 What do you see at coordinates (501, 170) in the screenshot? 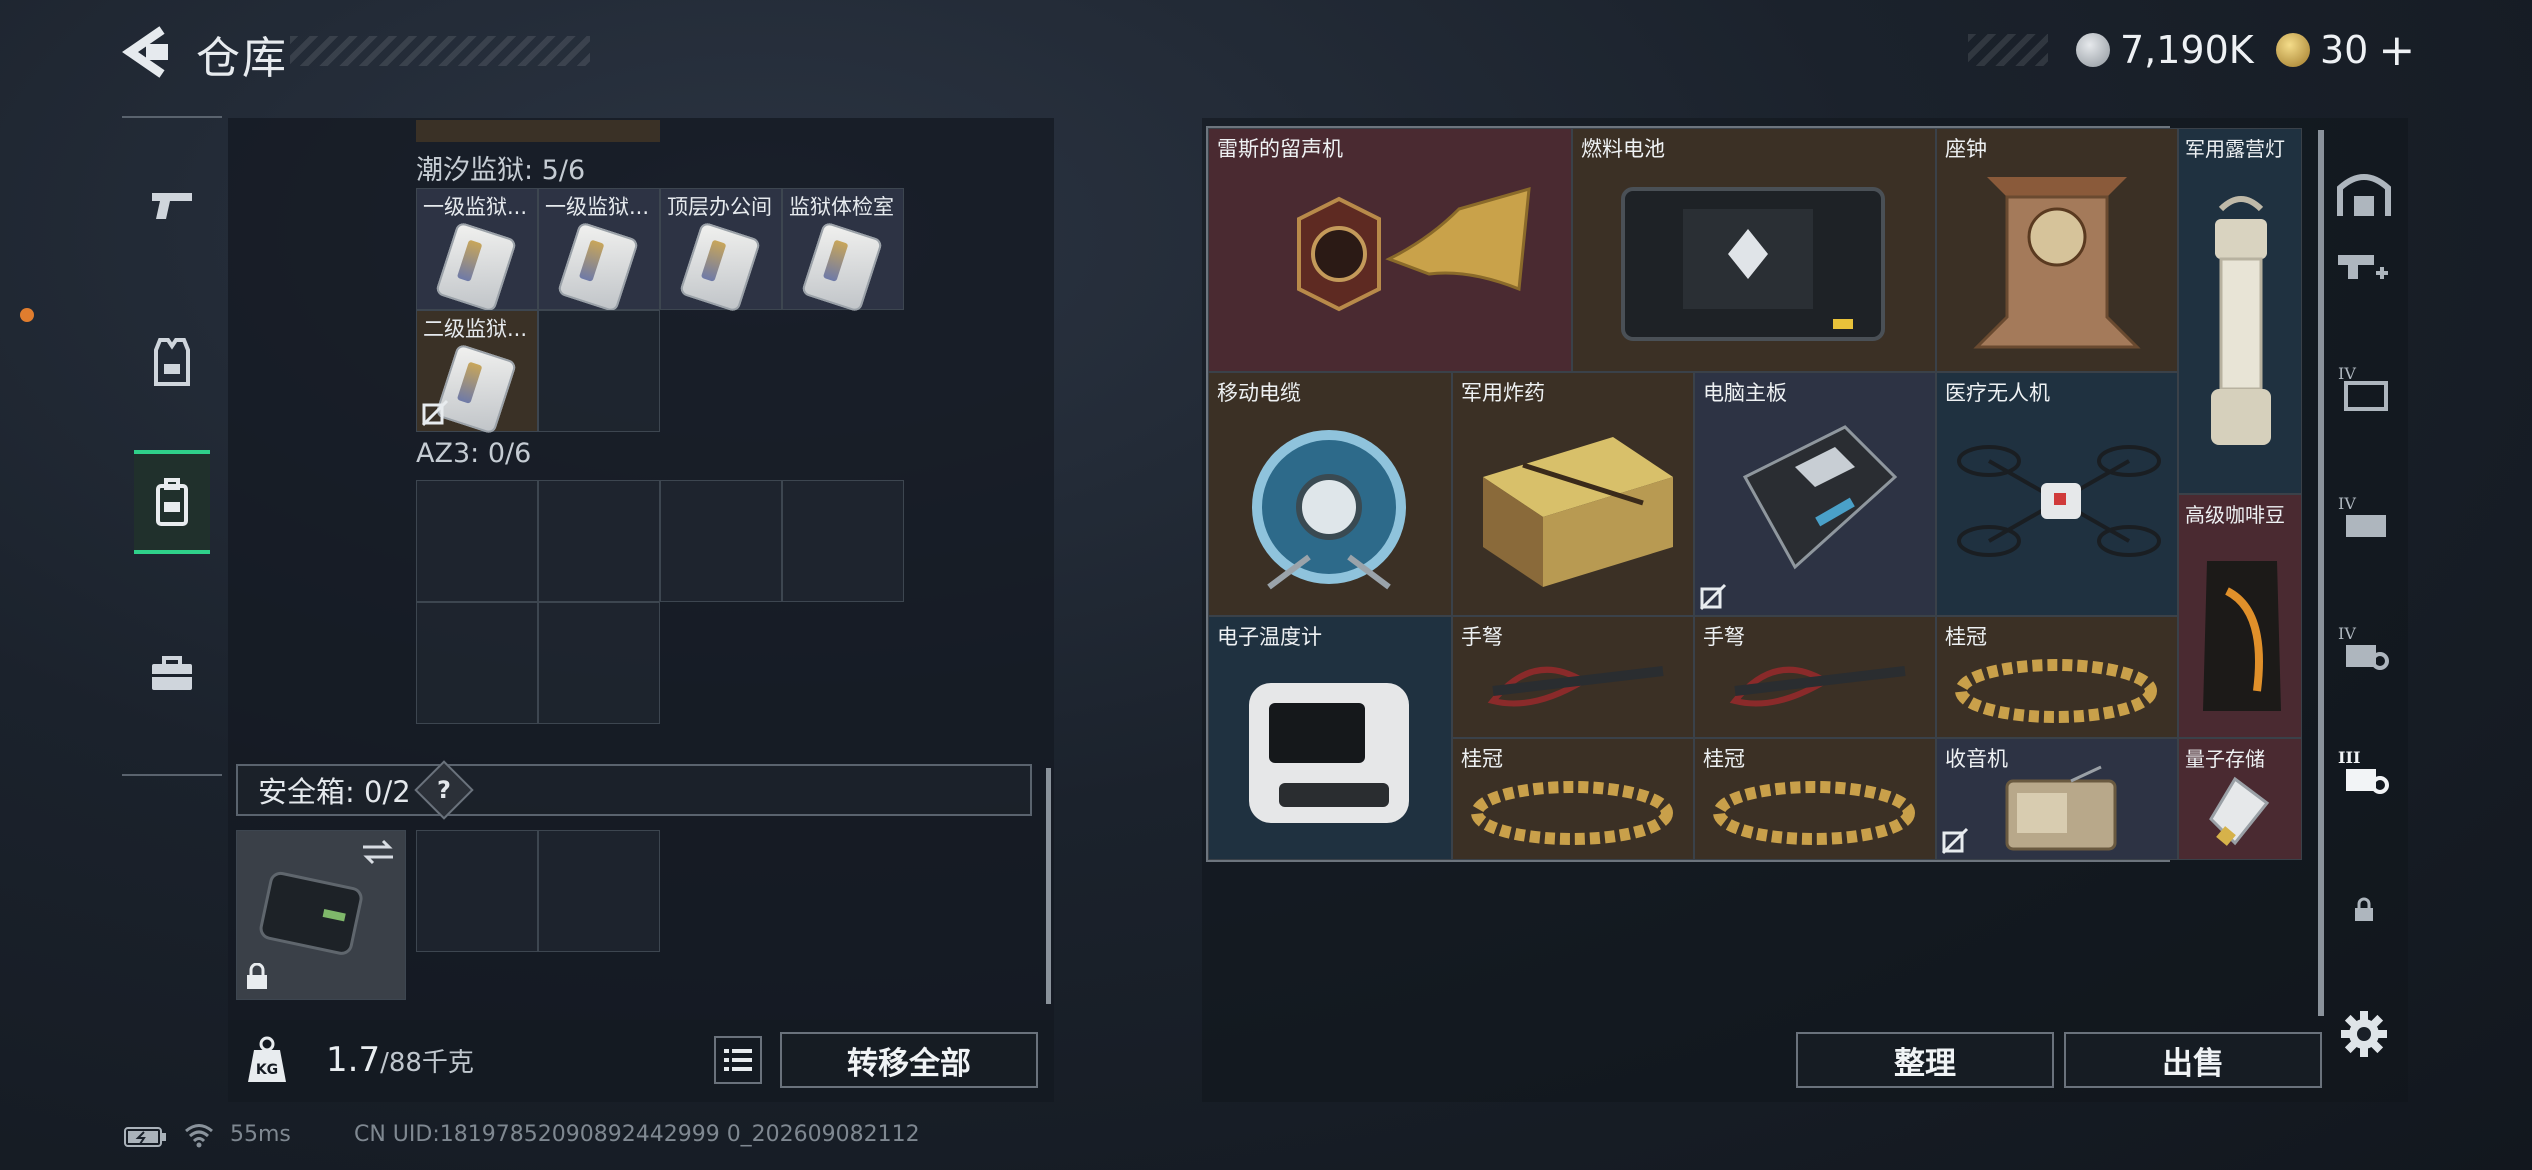
I see `zone-label-tide-prison: 潮汐监狱: 5/6` at bounding box center [501, 170].